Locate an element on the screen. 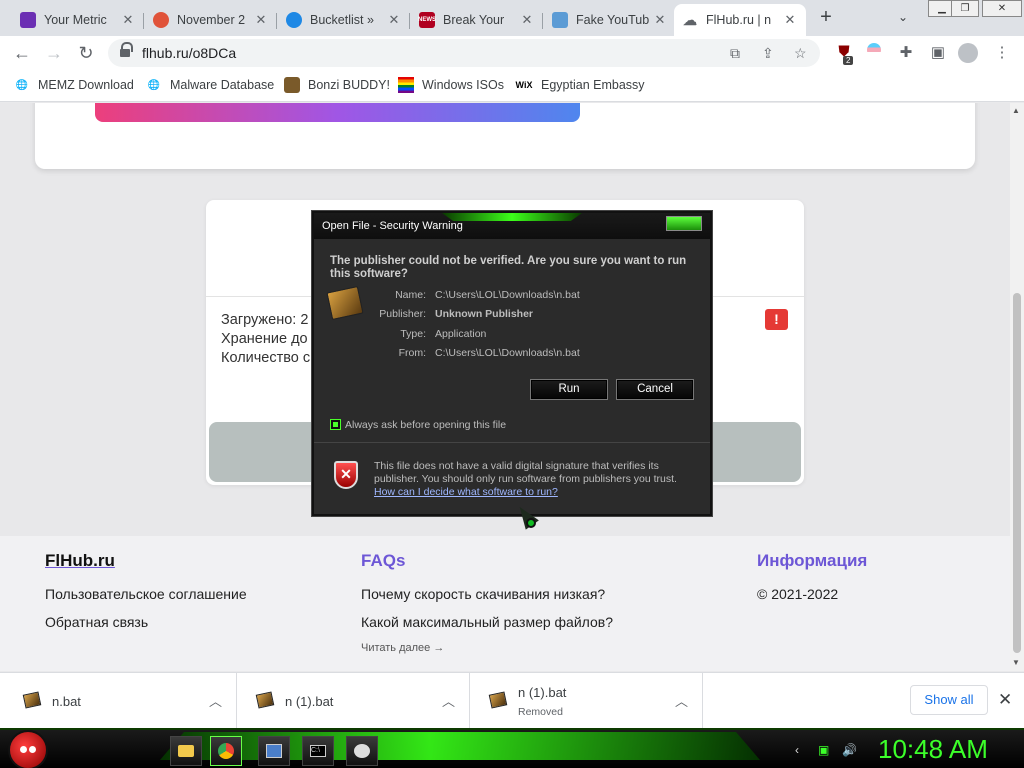 Image resolution: width=1024 pixels, height=768 pixels. tab-break-your: NEWS Break Your ✕ is located at coordinates (477, 20).